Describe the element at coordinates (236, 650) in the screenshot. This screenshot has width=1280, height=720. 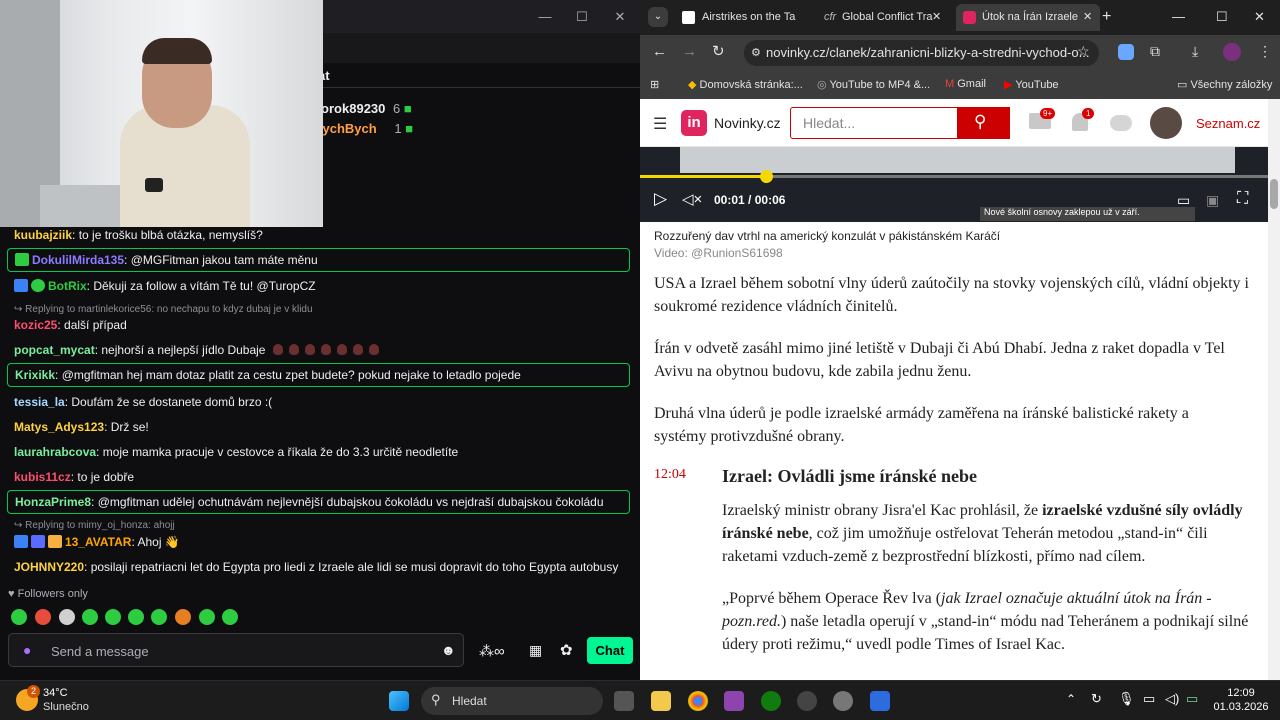
I see `chat-input: ● Send a message ☻` at that location.